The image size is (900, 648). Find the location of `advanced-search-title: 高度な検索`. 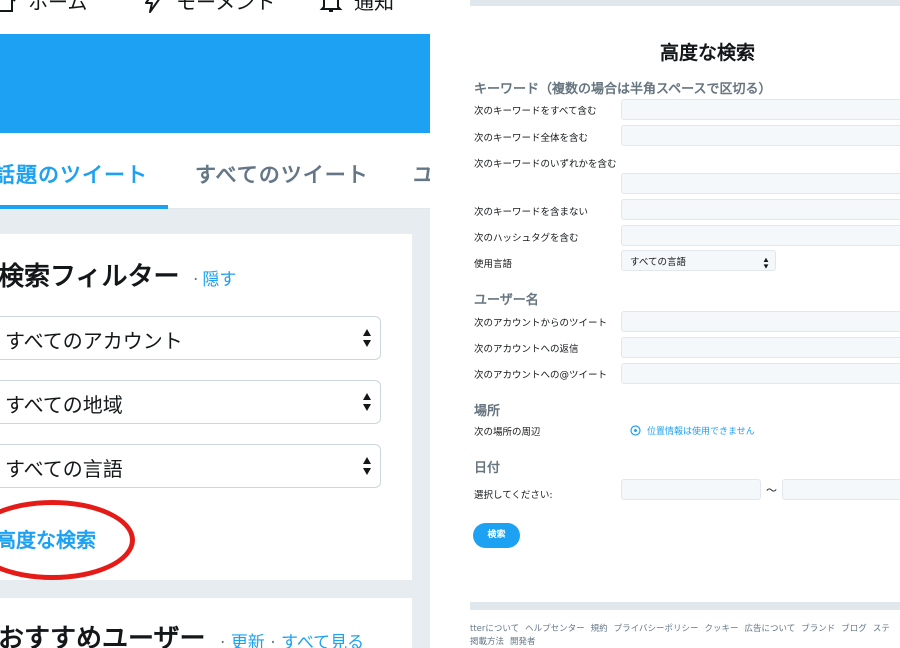

advanced-search-title: 高度な検索 is located at coordinates (708, 53).